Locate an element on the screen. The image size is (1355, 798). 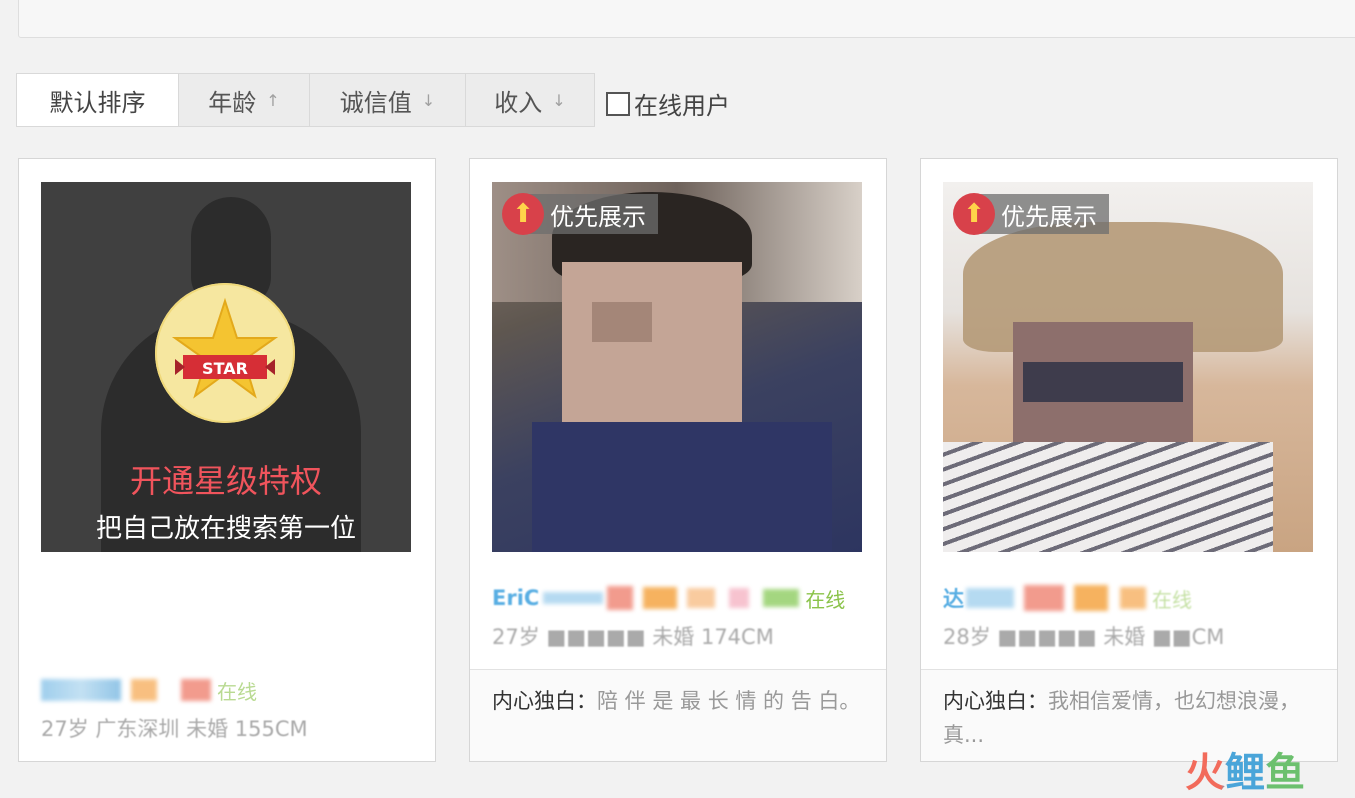
promo-banner: STAR 开通星级特权 把自己放在搜索第一位 is located at coordinates (226, 367).